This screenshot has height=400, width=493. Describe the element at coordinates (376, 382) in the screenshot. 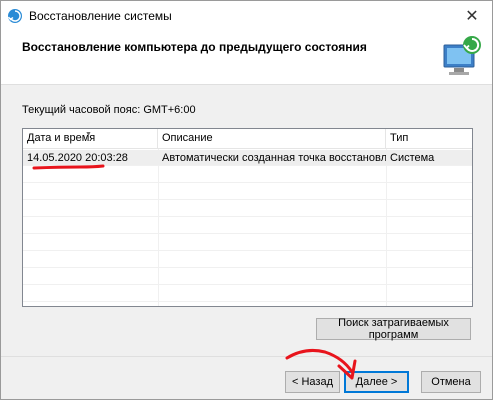

I see `next-button: Далее >` at that location.